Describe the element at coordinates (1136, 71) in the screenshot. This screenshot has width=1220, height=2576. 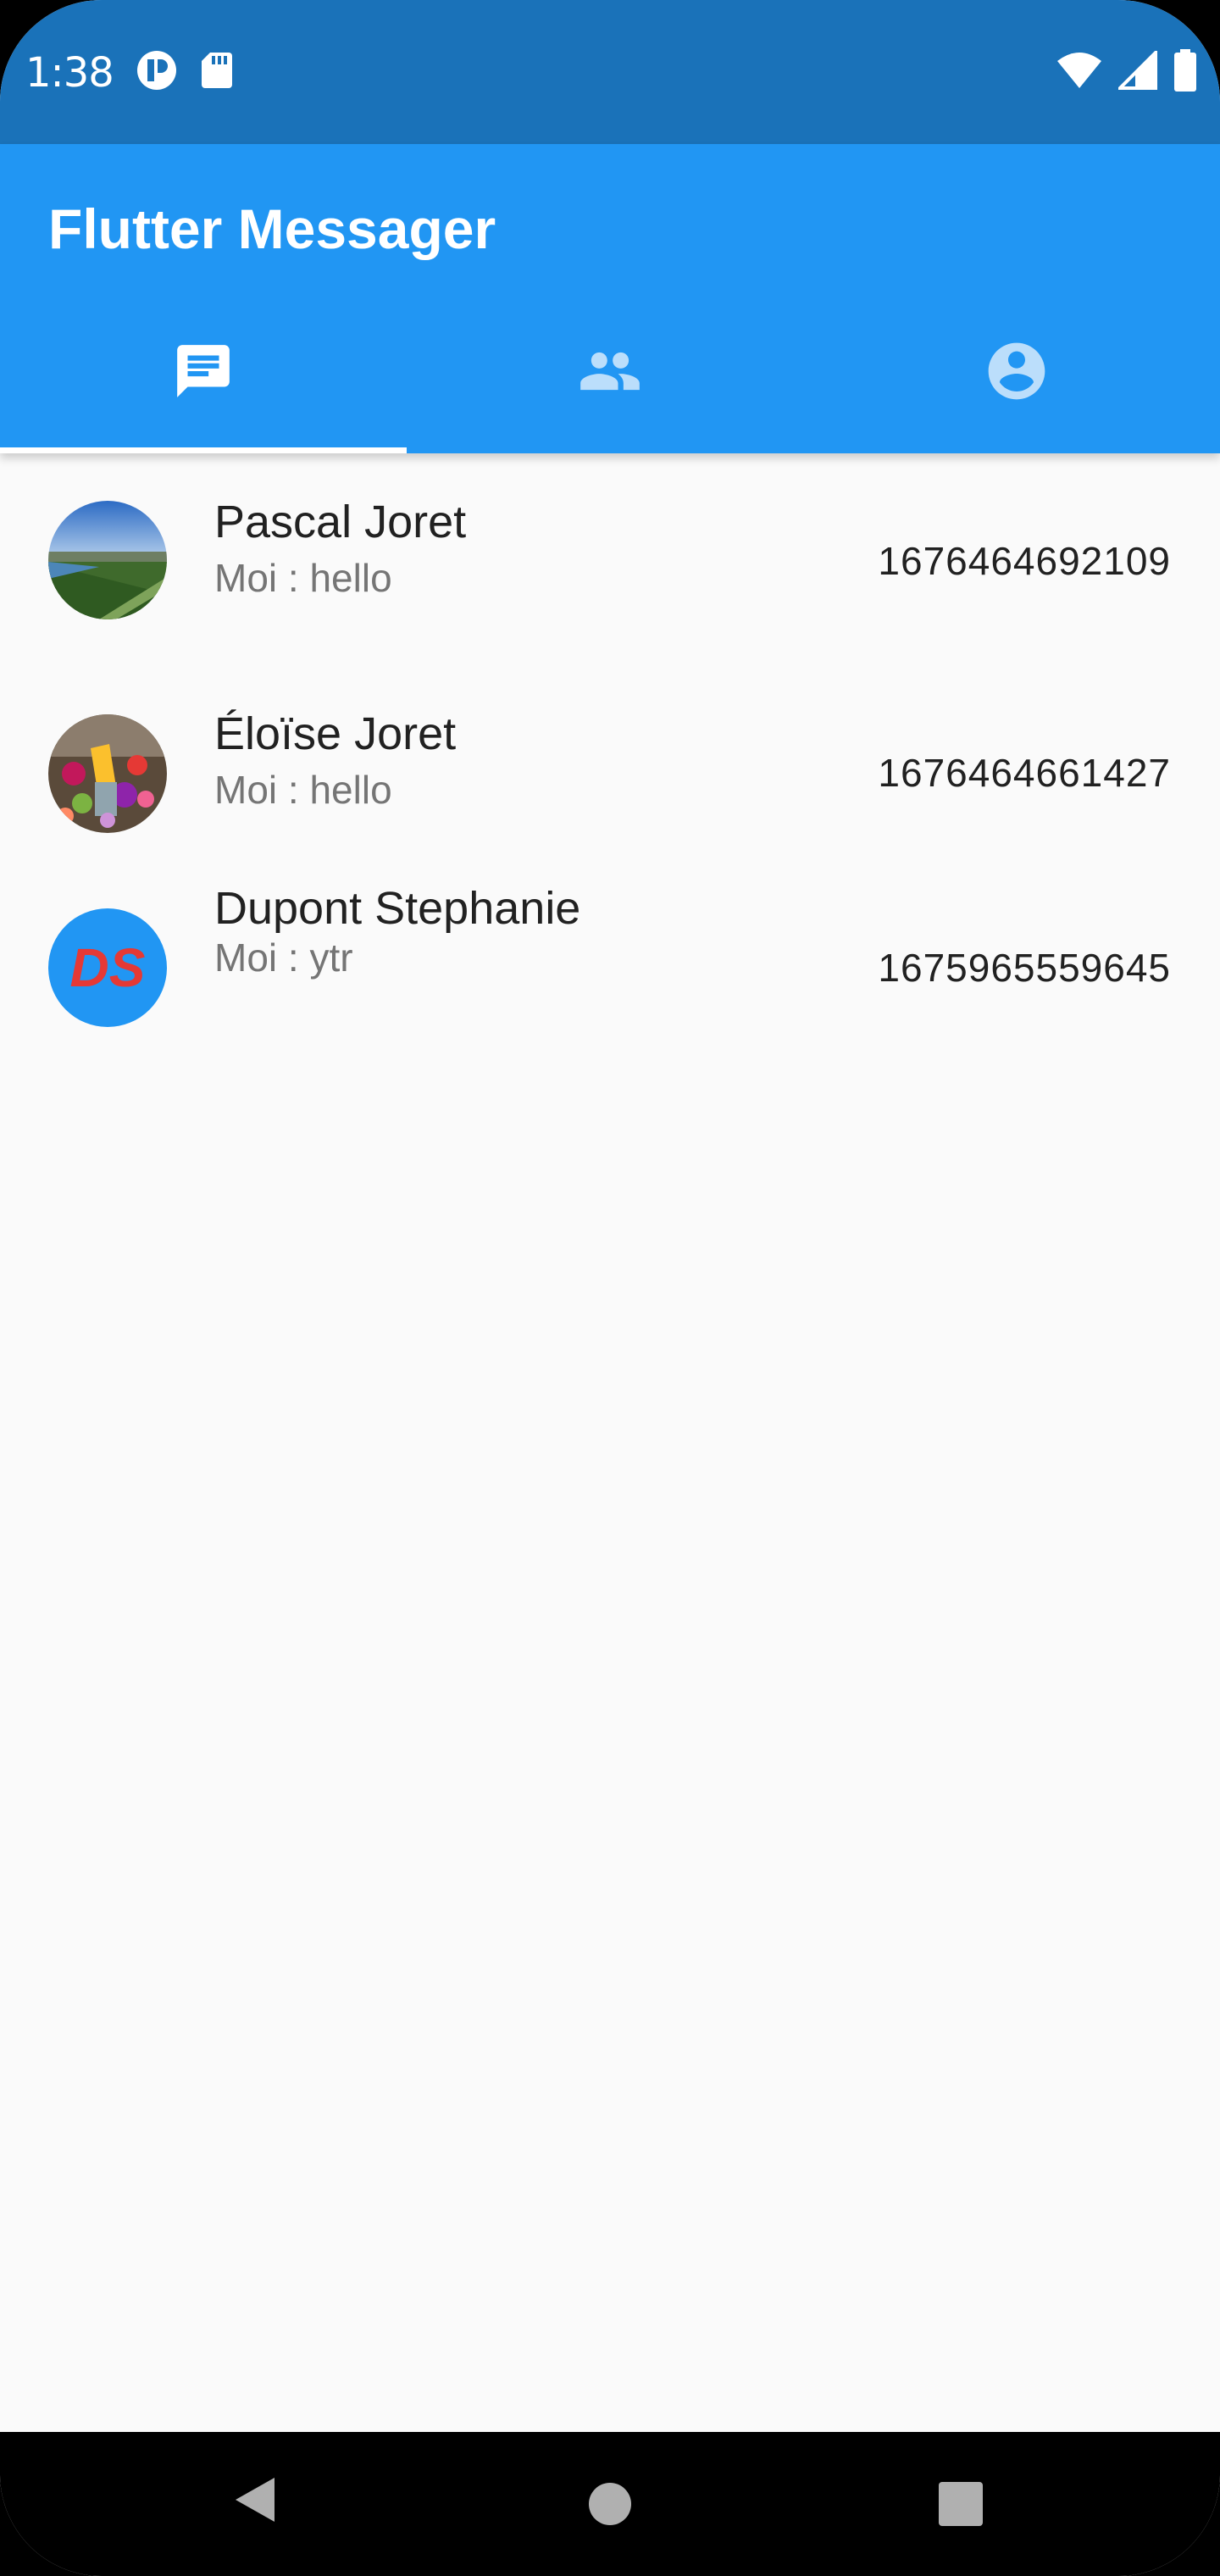
I see `cell-signal-icon` at that location.